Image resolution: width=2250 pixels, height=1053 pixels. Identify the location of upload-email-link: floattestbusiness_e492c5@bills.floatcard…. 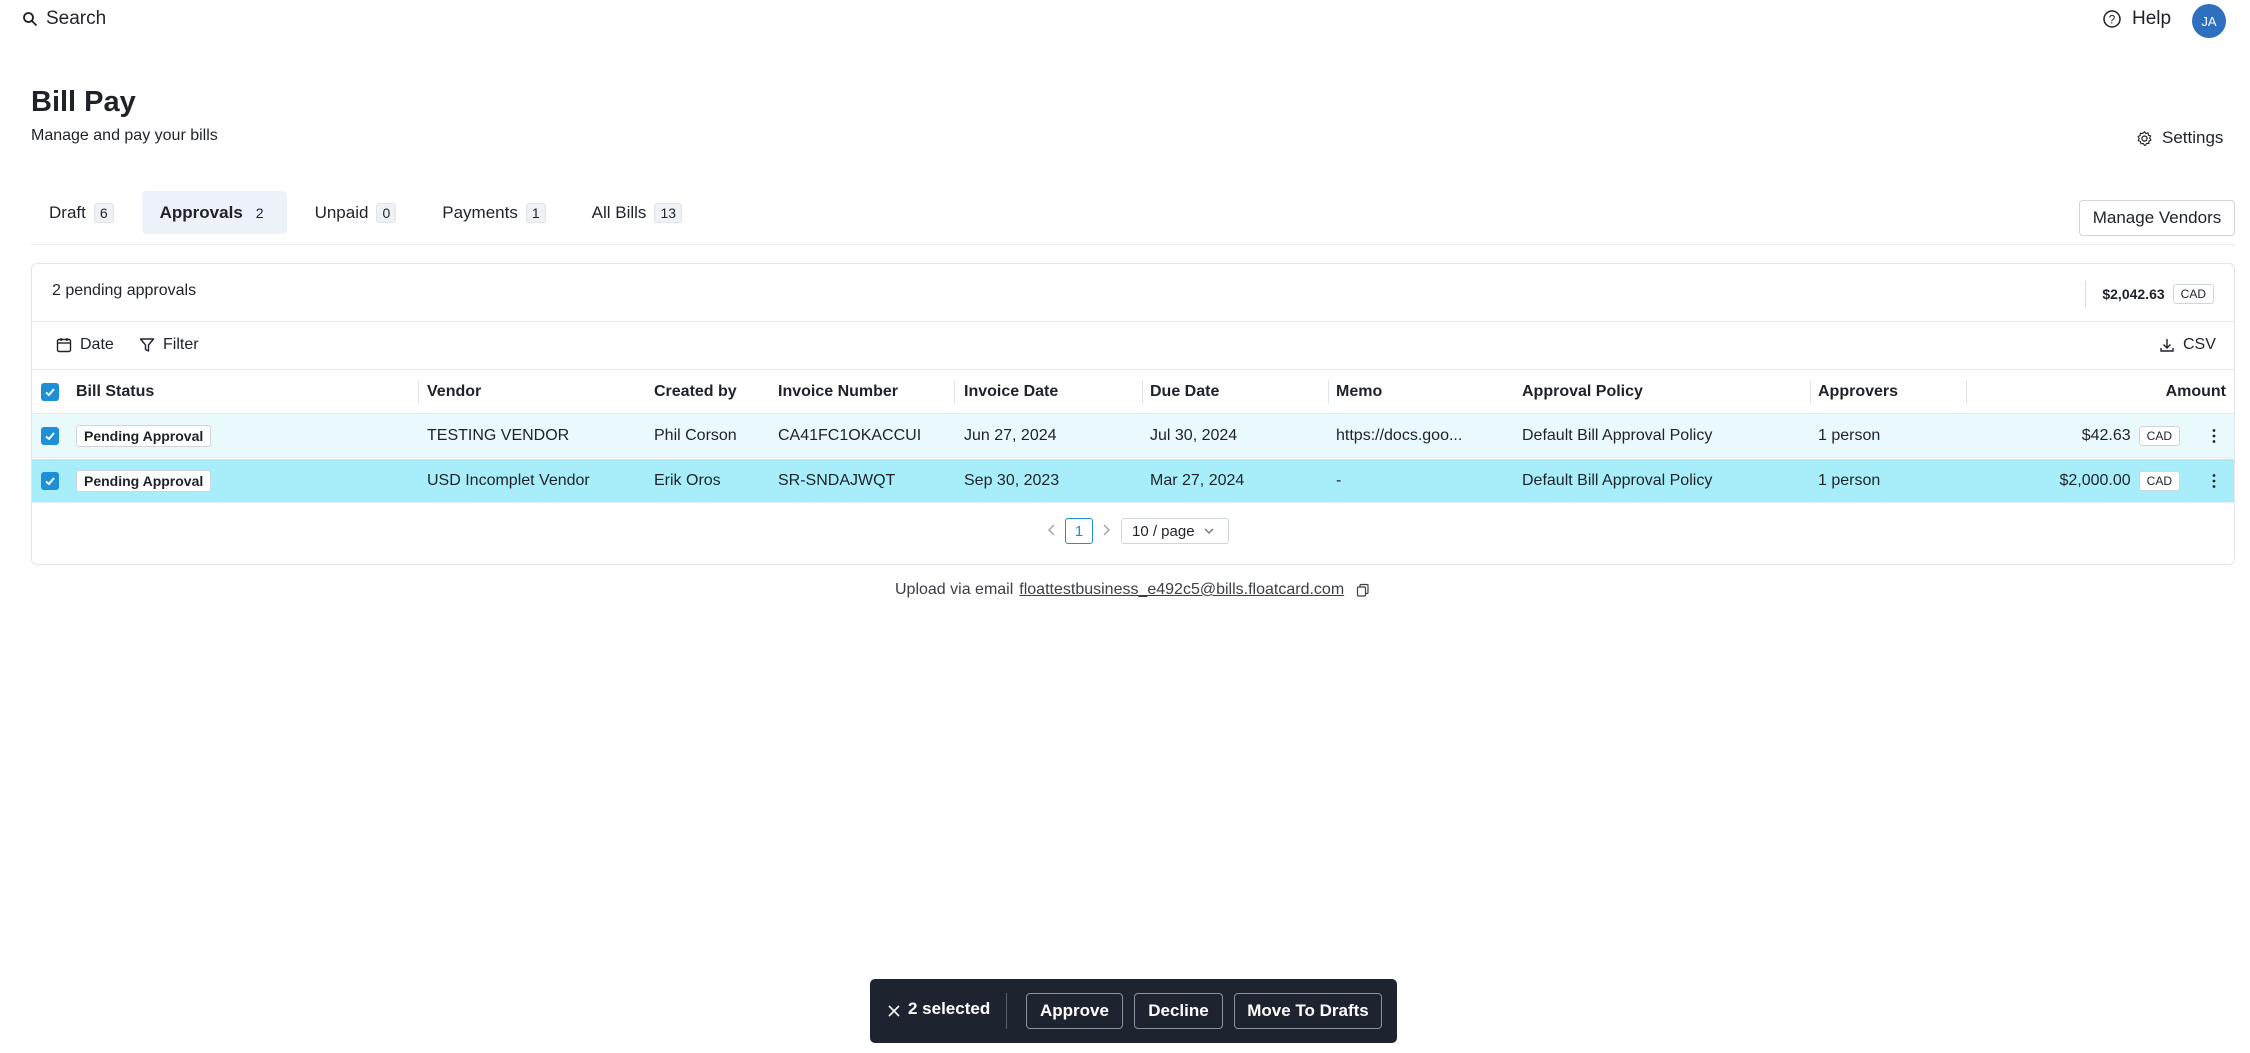
(1181, 590).